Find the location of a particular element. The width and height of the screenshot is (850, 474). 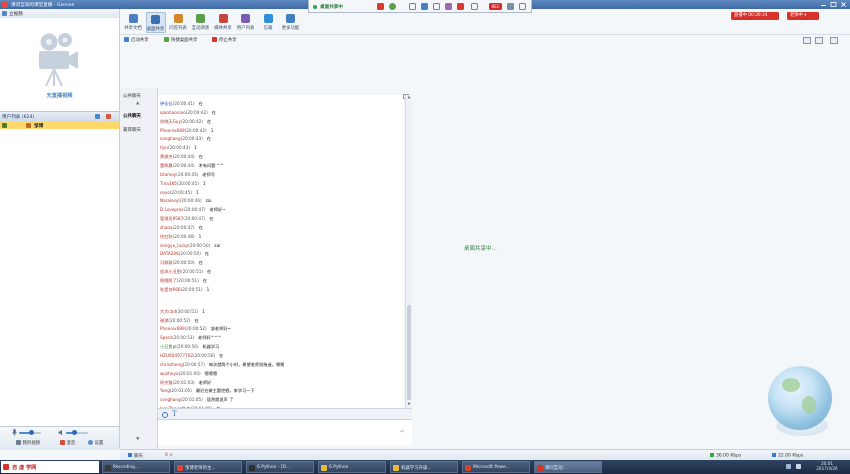

record-button: REC is located at coordinates (495, 6).